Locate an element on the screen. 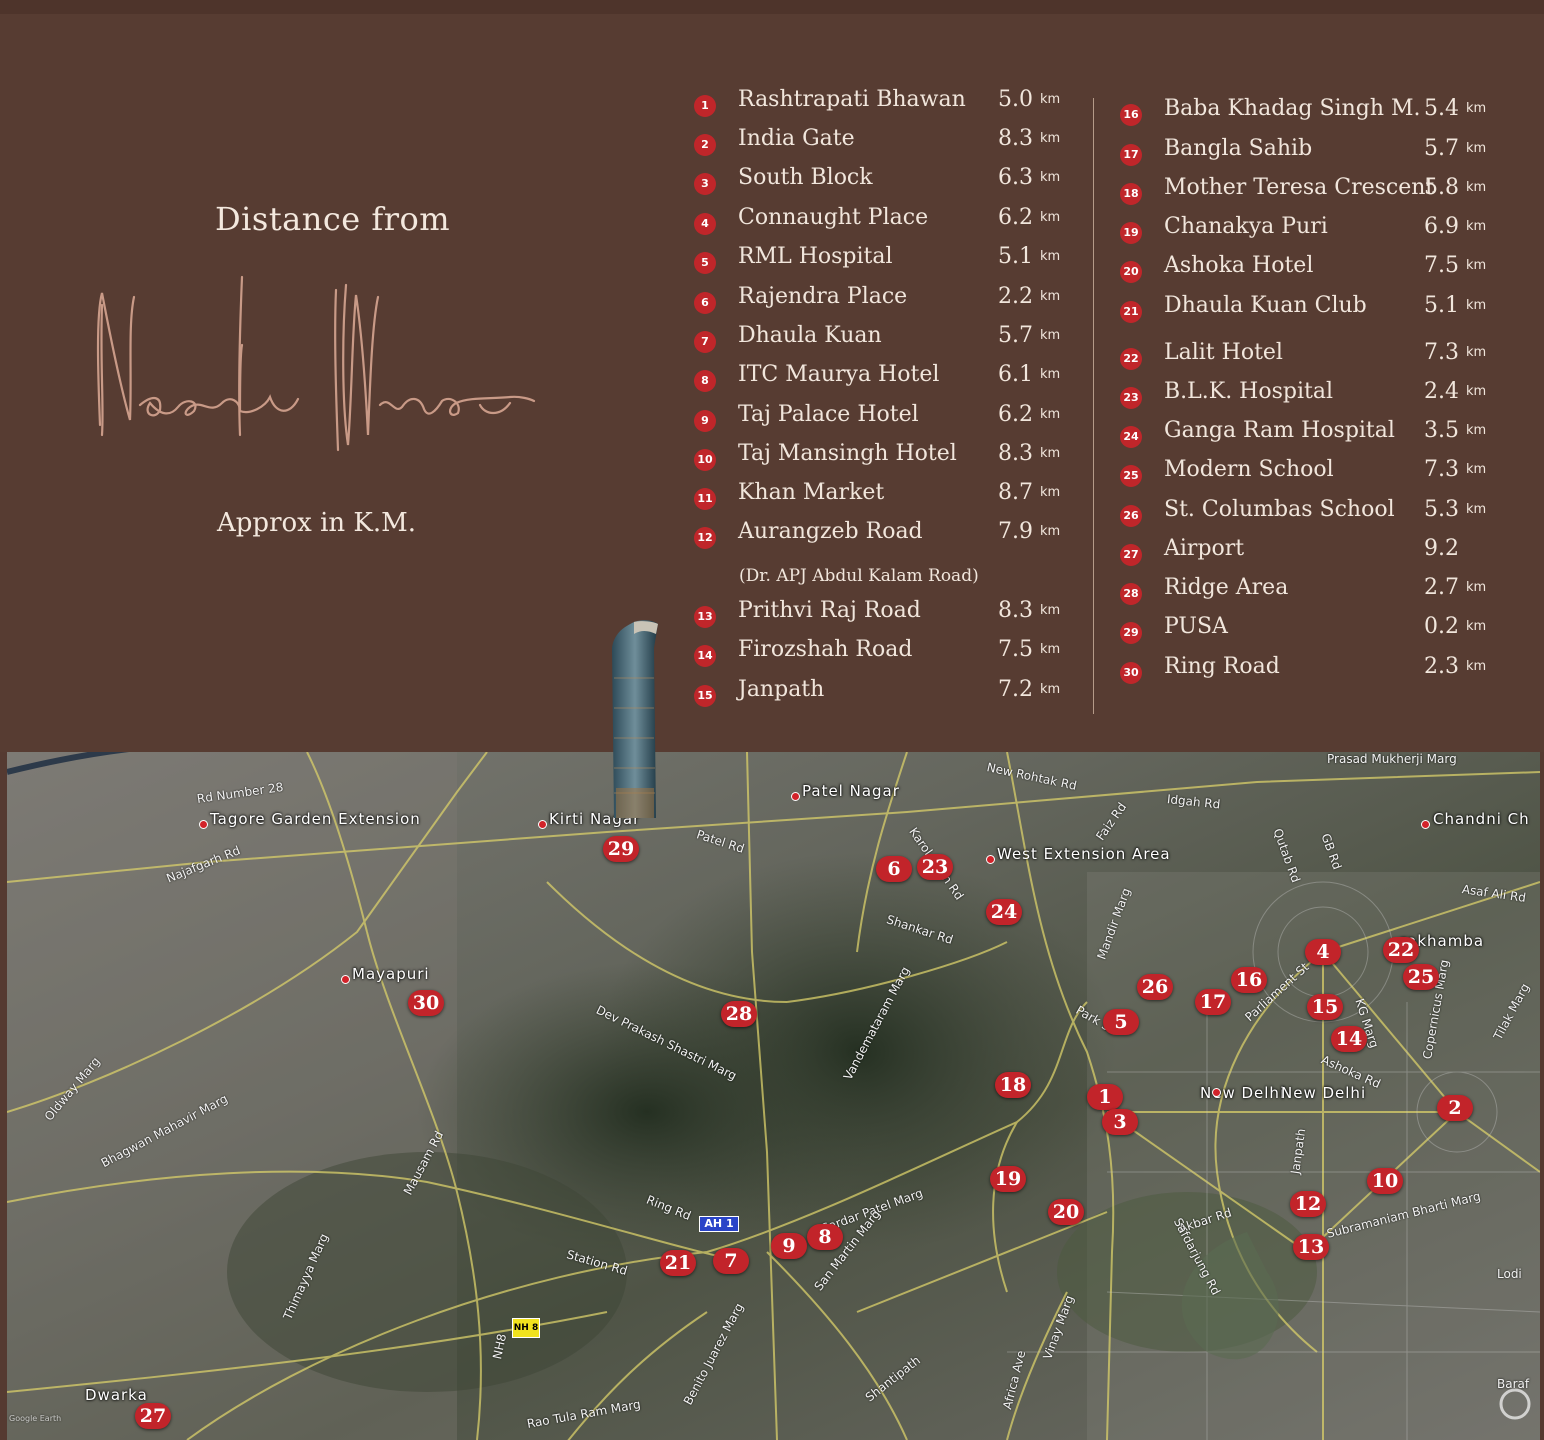  item-name: ITC Maurya Hotel is located at coordinates (839, 374).